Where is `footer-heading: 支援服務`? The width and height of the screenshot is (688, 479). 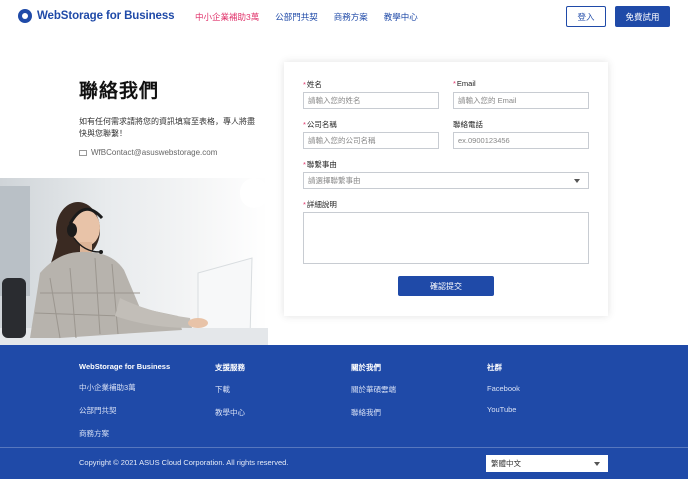 footer-heading: 支援服務 is located at coordinates (230, 367).